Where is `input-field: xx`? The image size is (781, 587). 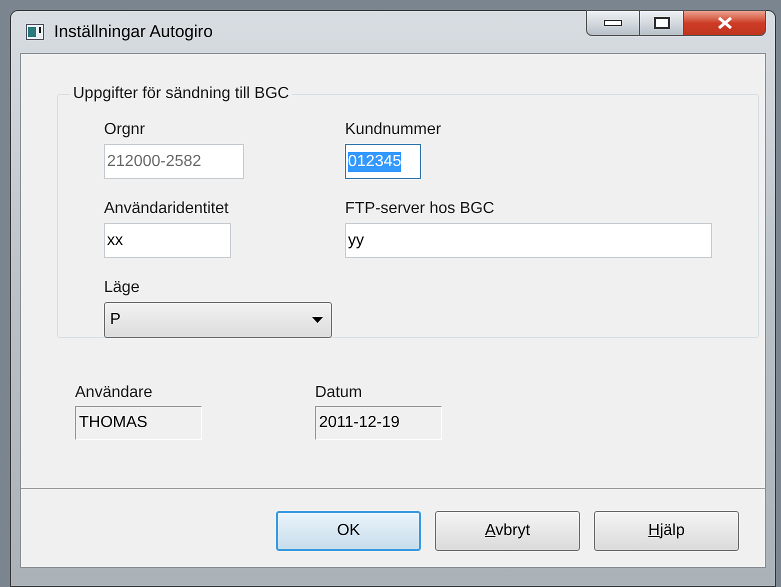 input-field: xx is located at coordinates (167, 240).